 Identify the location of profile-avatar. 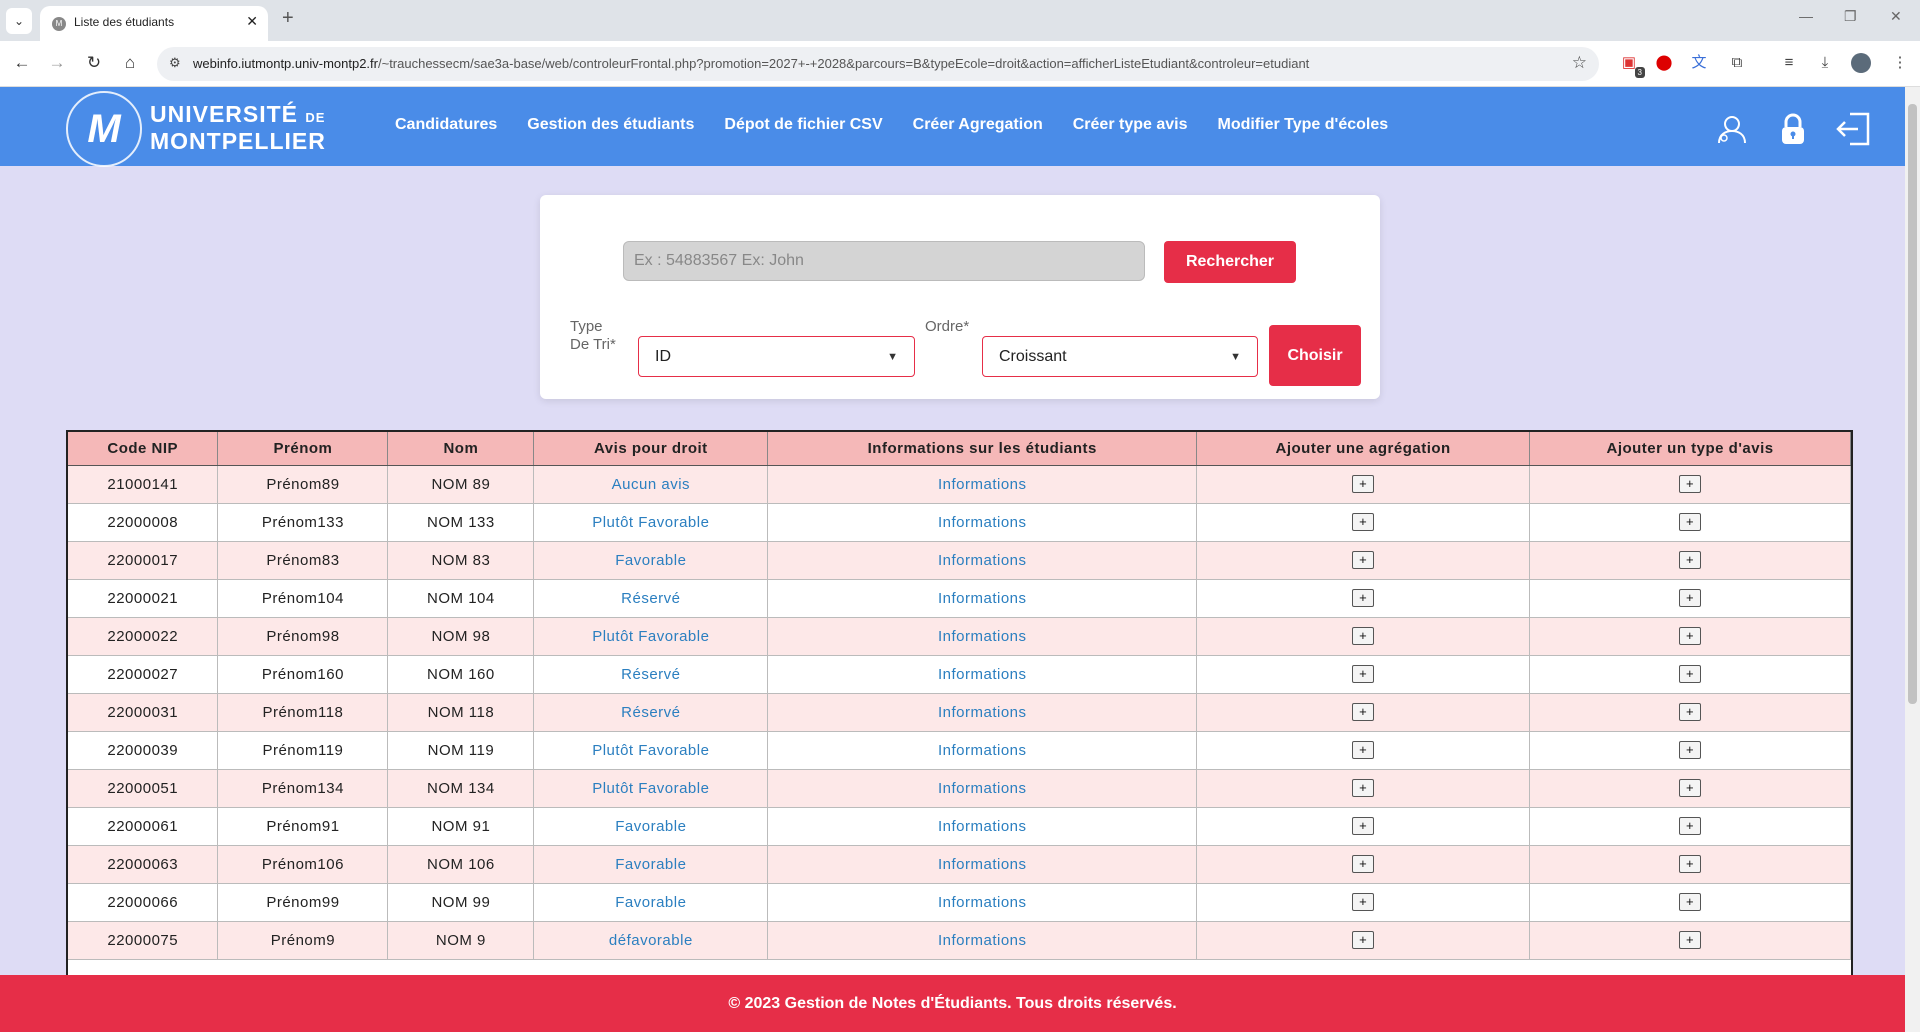
(1861, 63).